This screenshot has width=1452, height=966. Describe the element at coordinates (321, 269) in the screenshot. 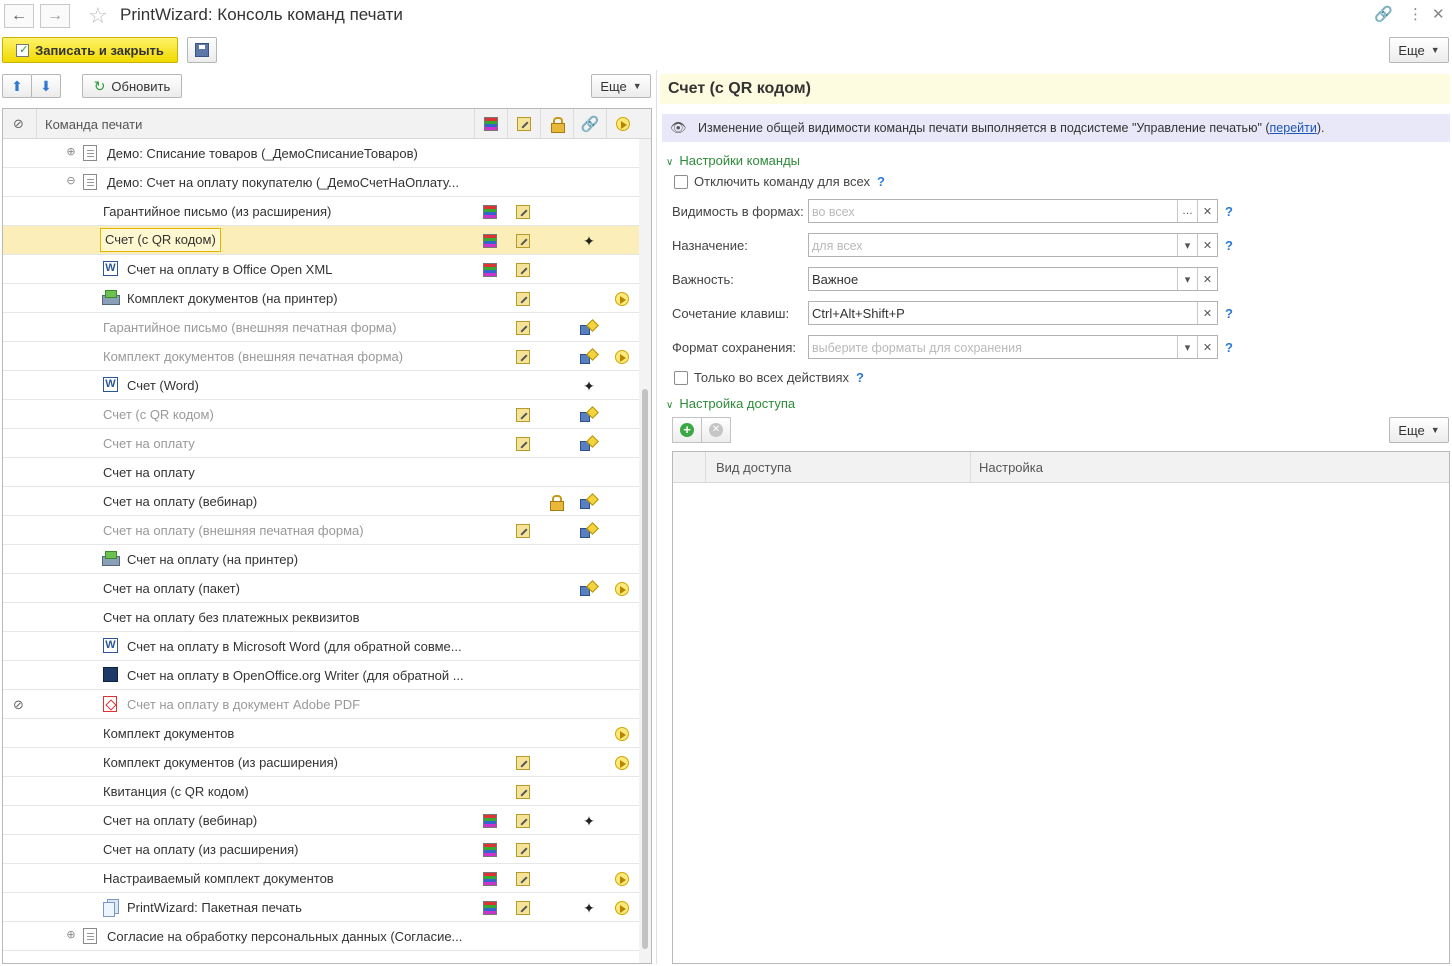

I see `tree-row: W Счет на оплату в Office Open XML` at that location.